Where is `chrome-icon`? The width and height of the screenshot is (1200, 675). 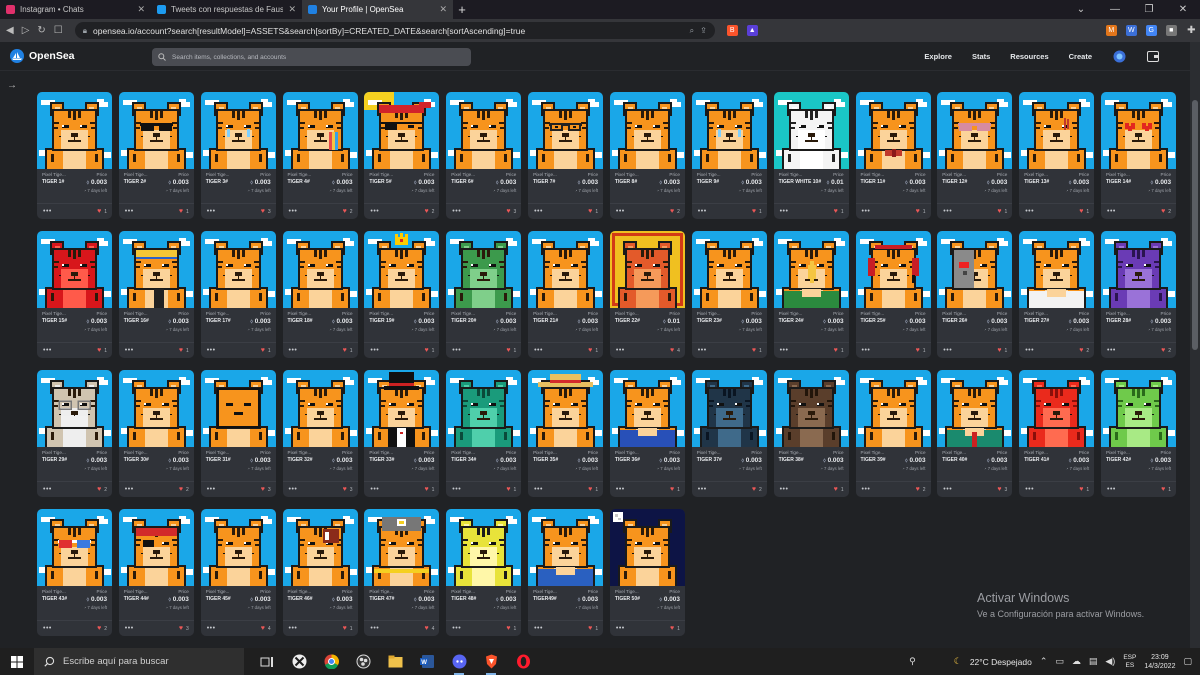 chrome-icon is located at coordinates (331, 662).